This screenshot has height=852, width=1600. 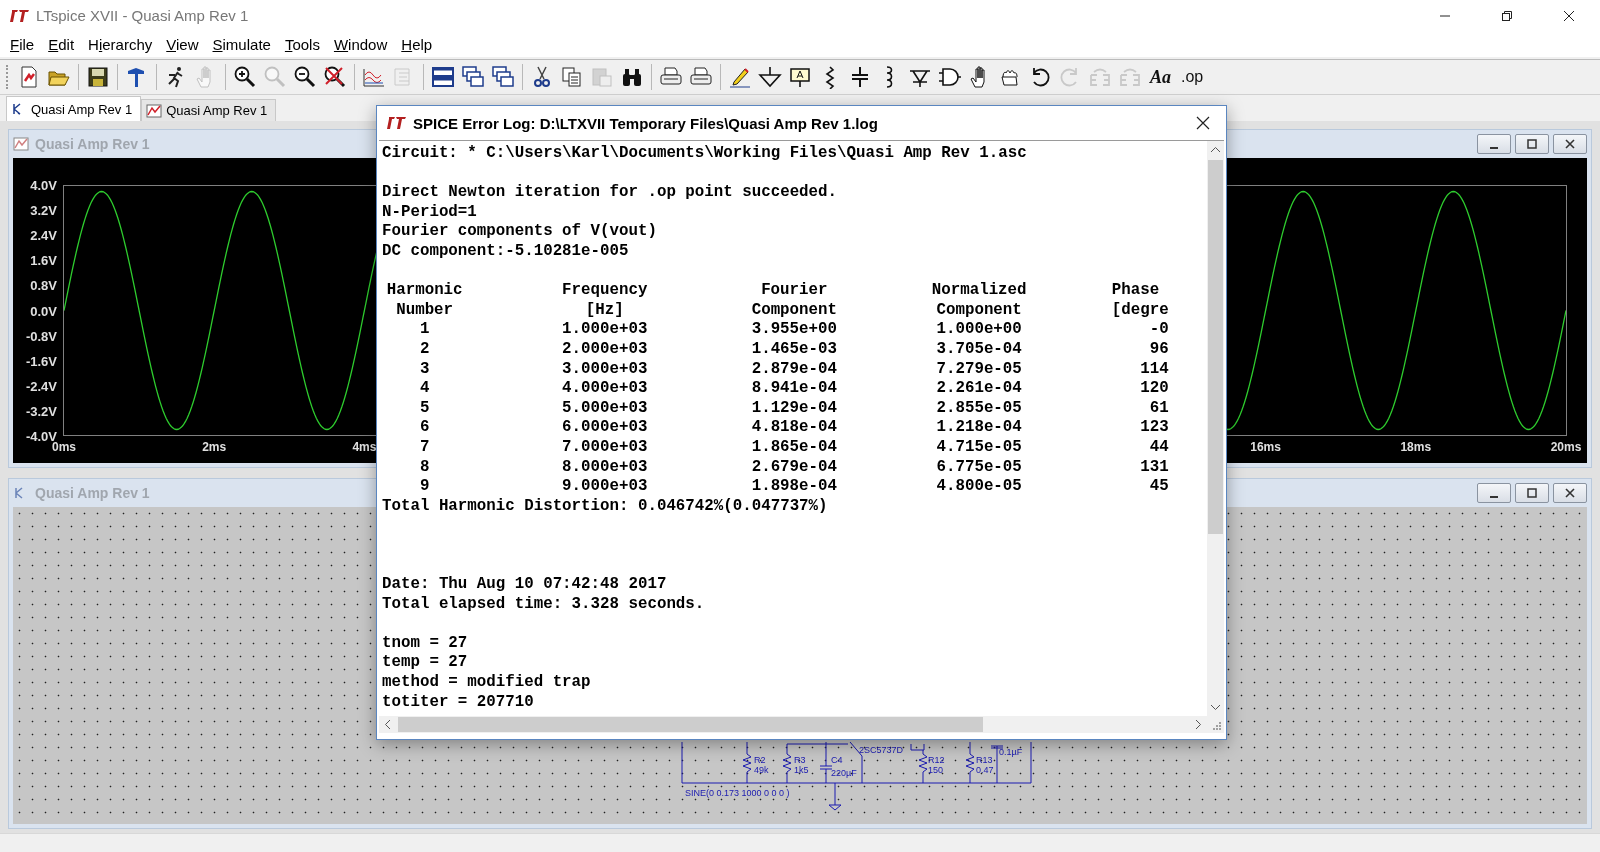 I want to click on table-cell-text: 6, so click(x=424, y=428).